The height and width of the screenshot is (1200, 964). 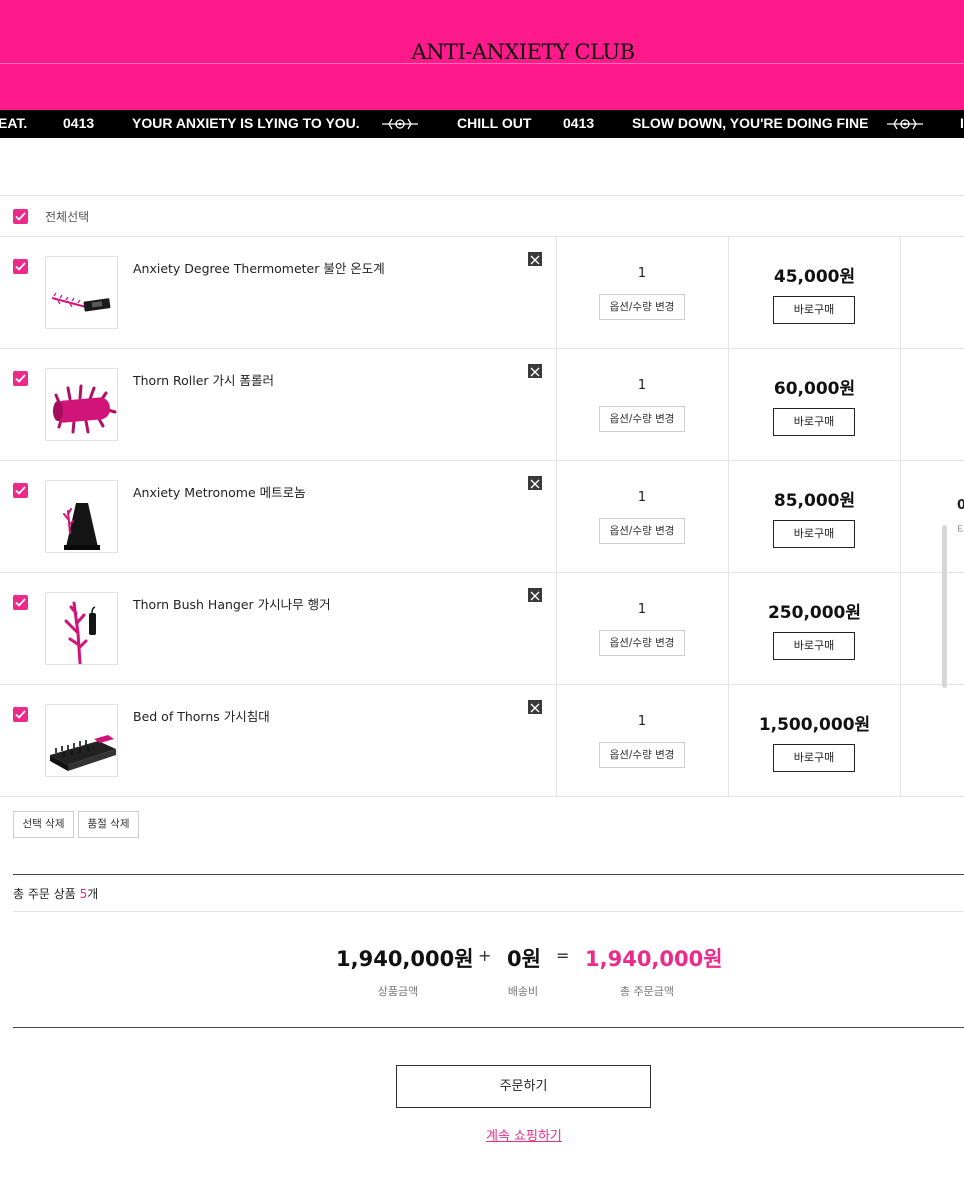 What do you see at coordinates (14, 123) in the screenshot?
I see `ticker-item: EAT.` at bounding box center [14, 123].